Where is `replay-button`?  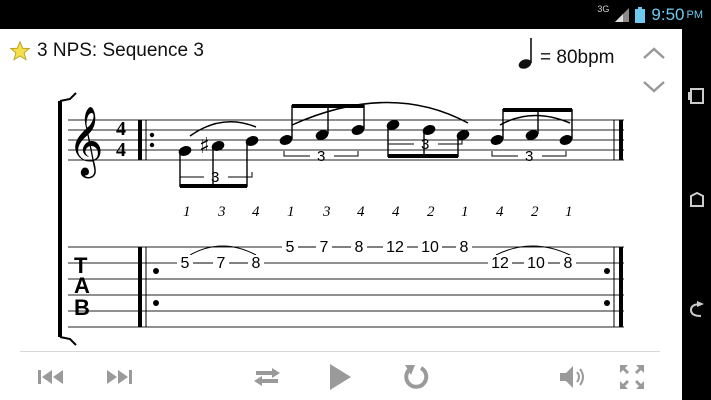
replay-button is located at coordinates (416, 377).